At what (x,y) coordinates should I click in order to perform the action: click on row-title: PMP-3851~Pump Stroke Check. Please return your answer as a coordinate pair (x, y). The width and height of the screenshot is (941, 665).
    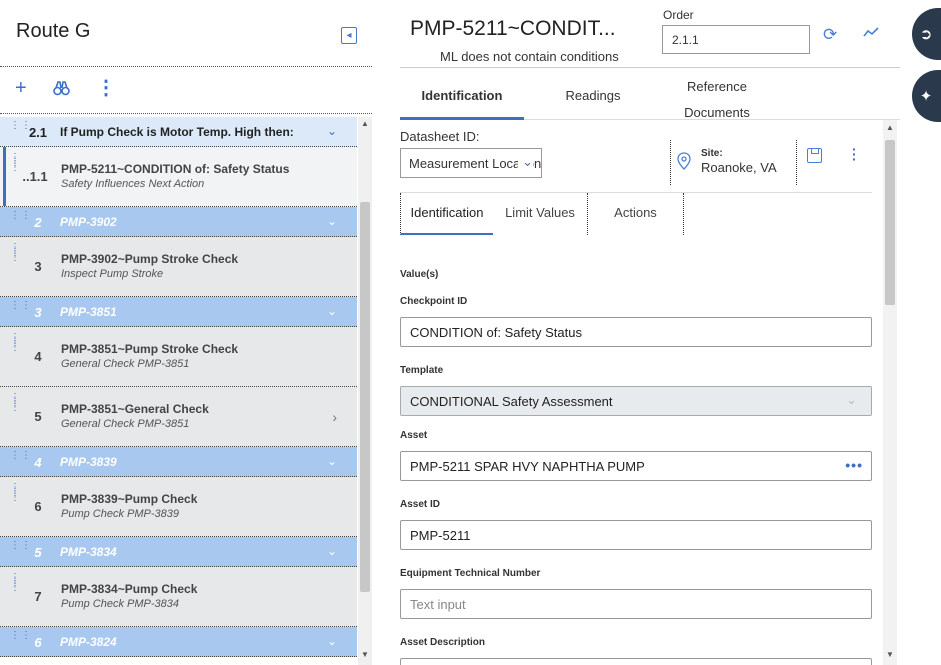
    Looking at the image, I should click on (150, 349).